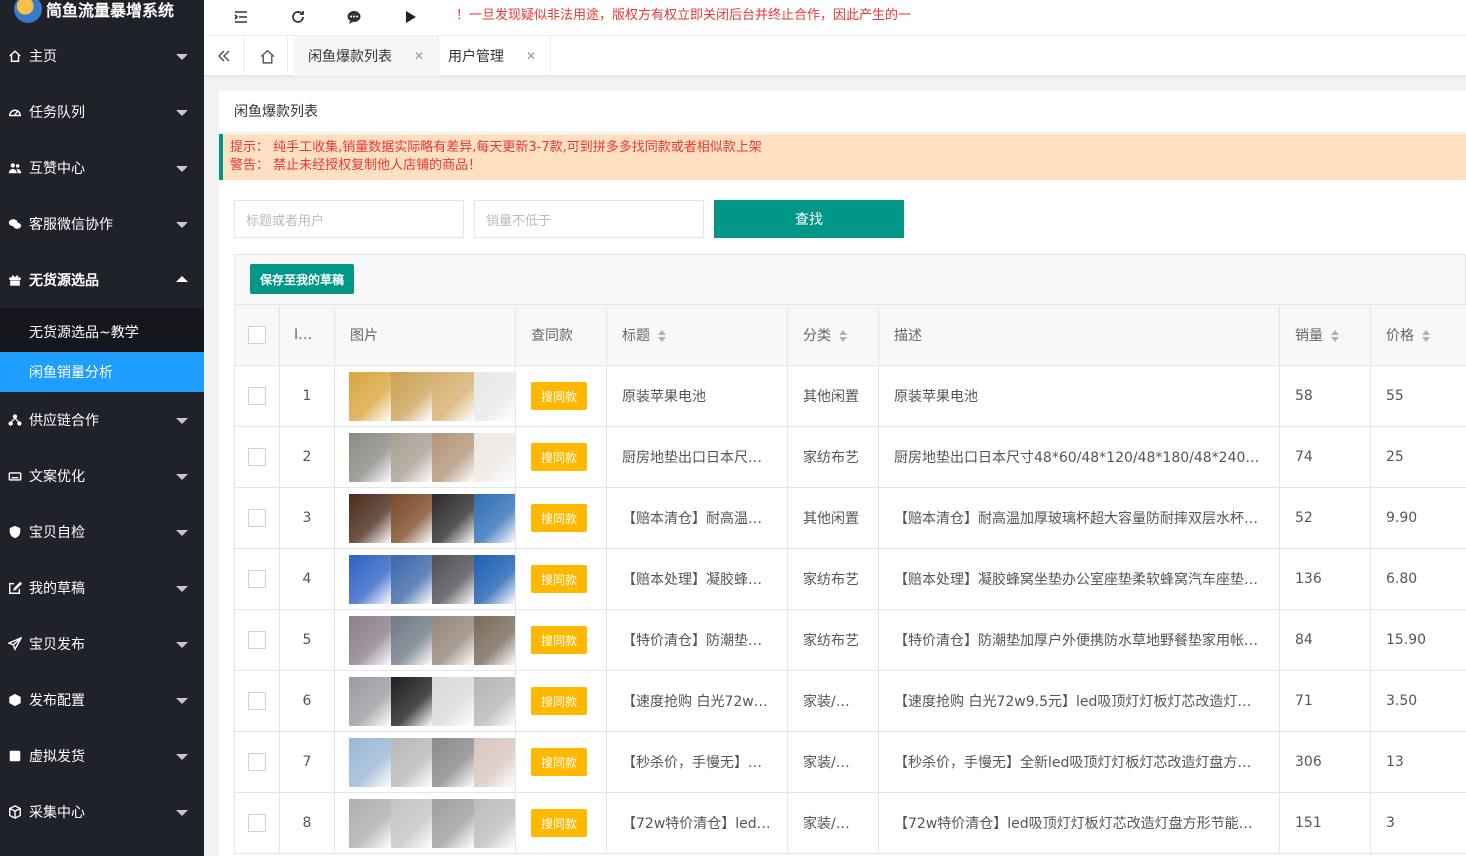 Image resolution: width=1466 pixels, height=856 pixels. What do you see at coordinates (102, 420) in the screenshot?
I see `sidebar-item-5: 供应链合作` at bounding box center [102, 420].